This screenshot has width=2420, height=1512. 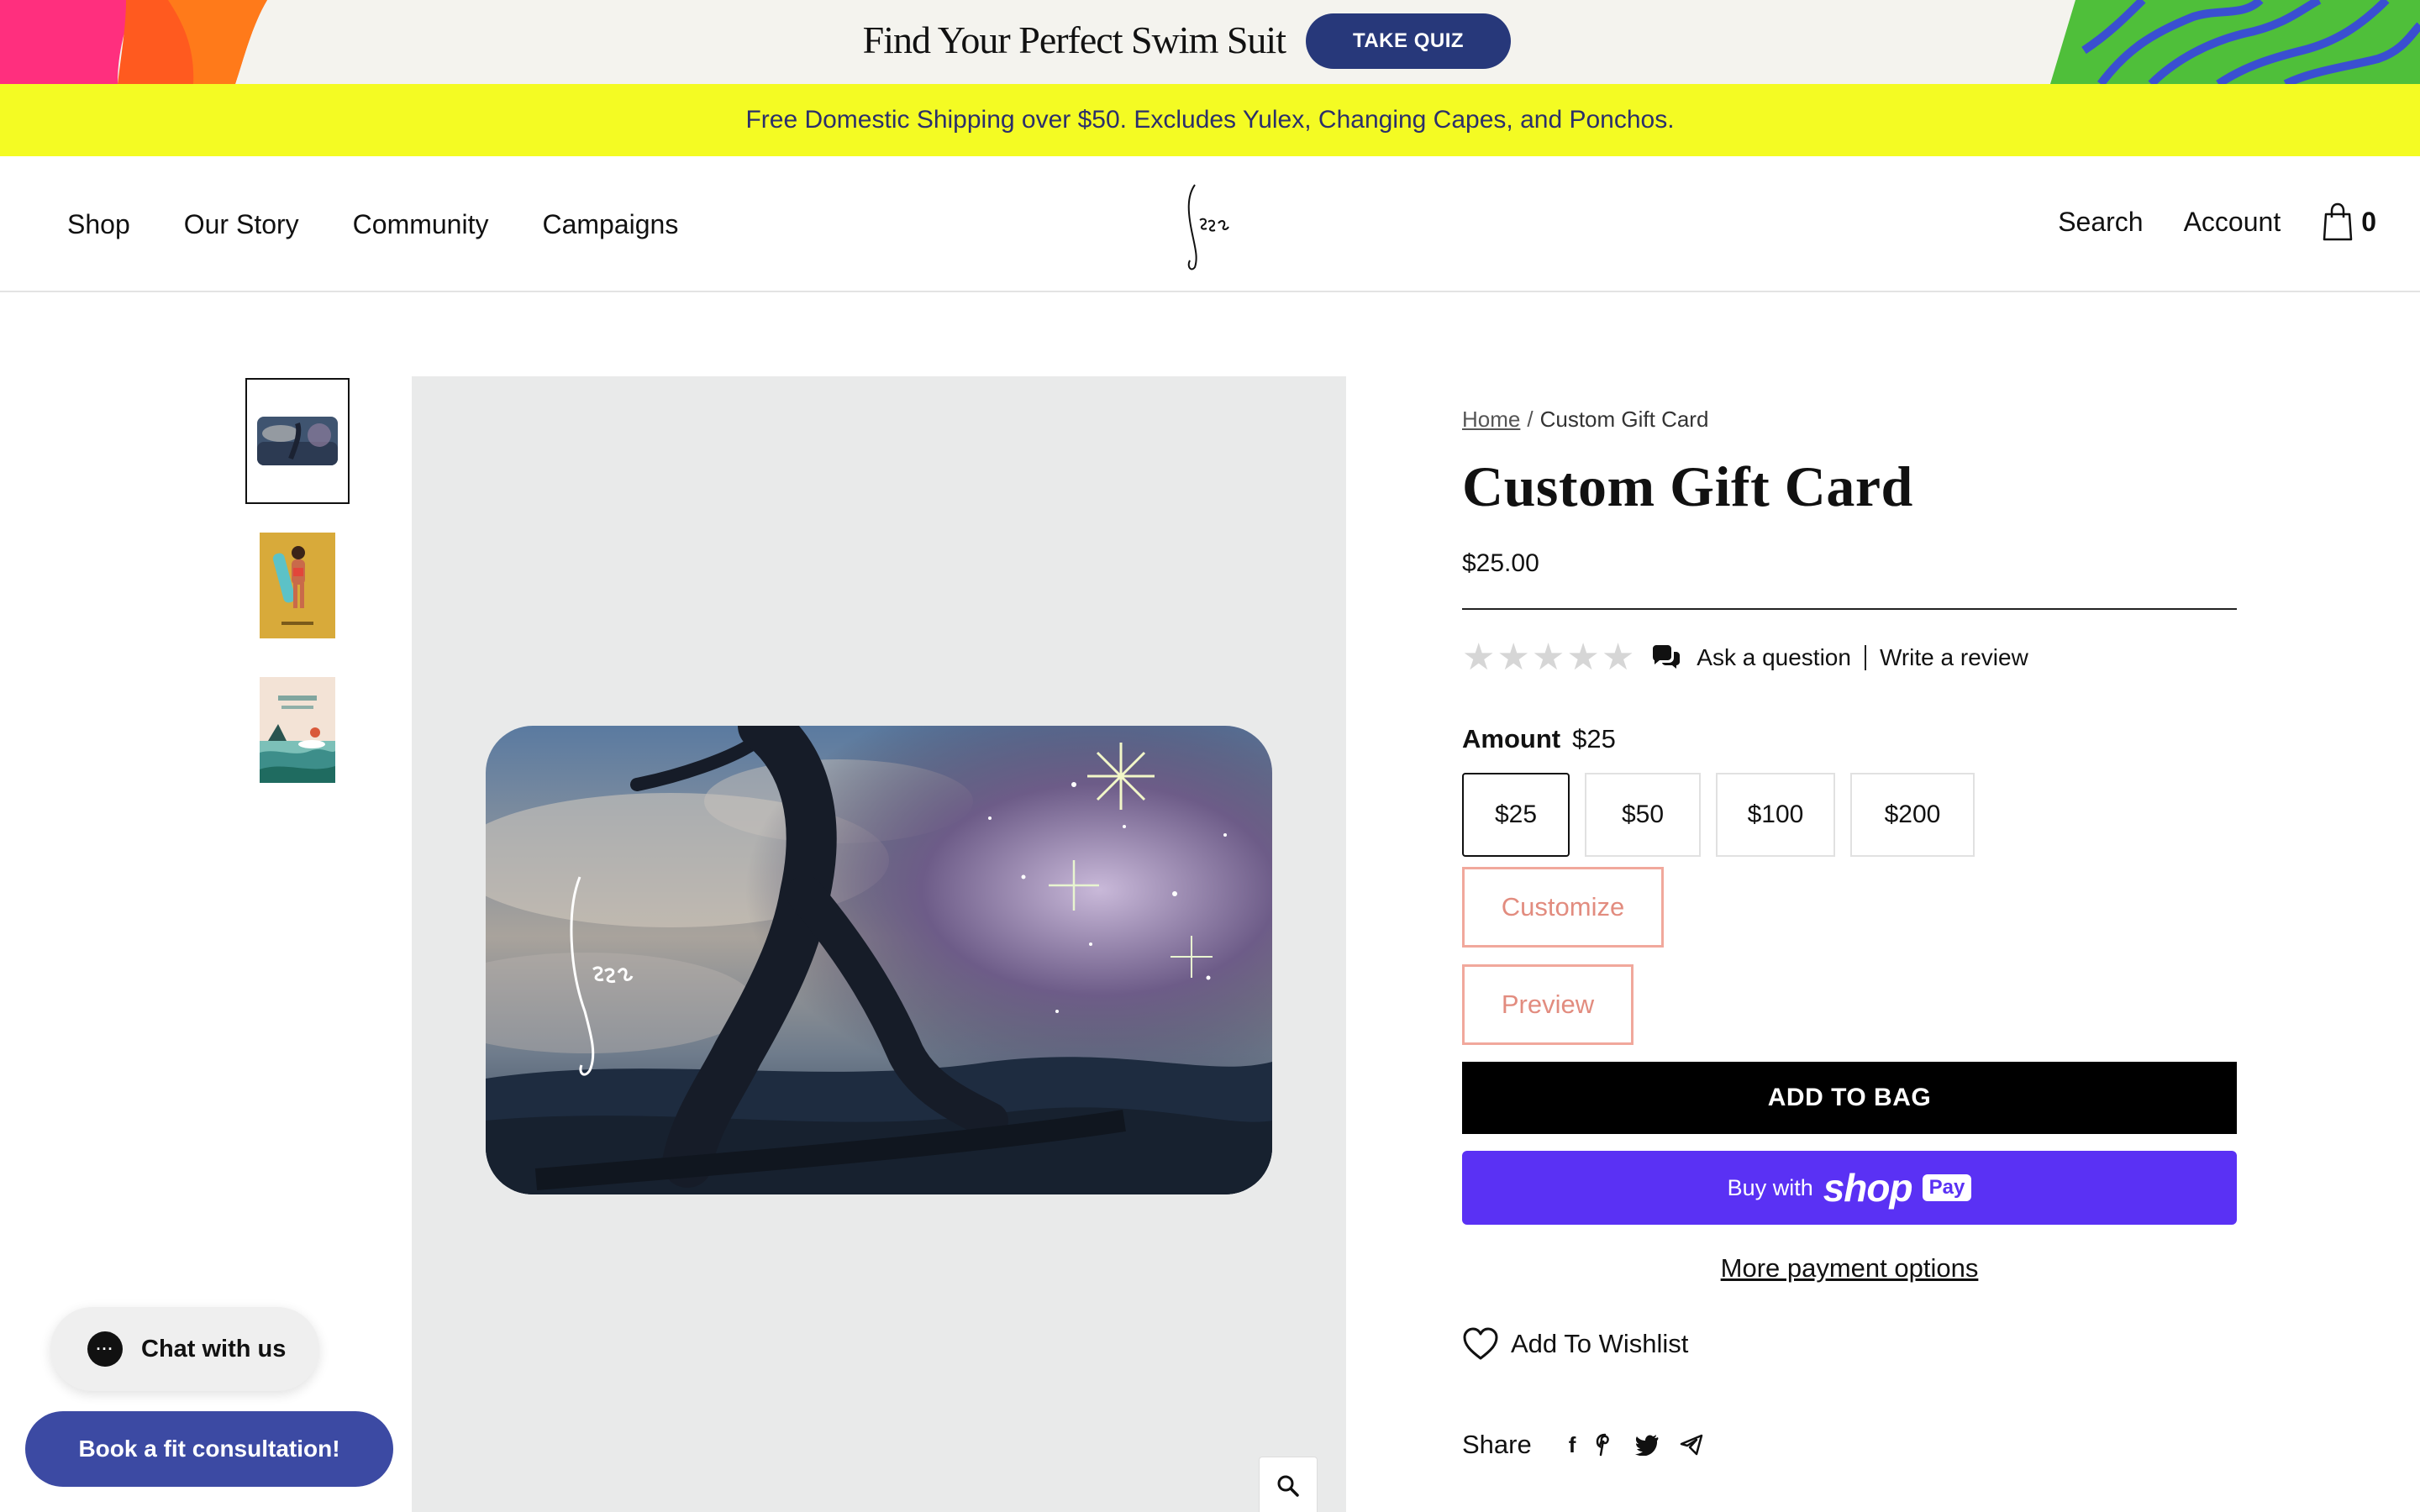 What do you see at coordinates (2232, 222) in the screenshot?
I see `account-link: Account` at bounding box center [2232, 222].